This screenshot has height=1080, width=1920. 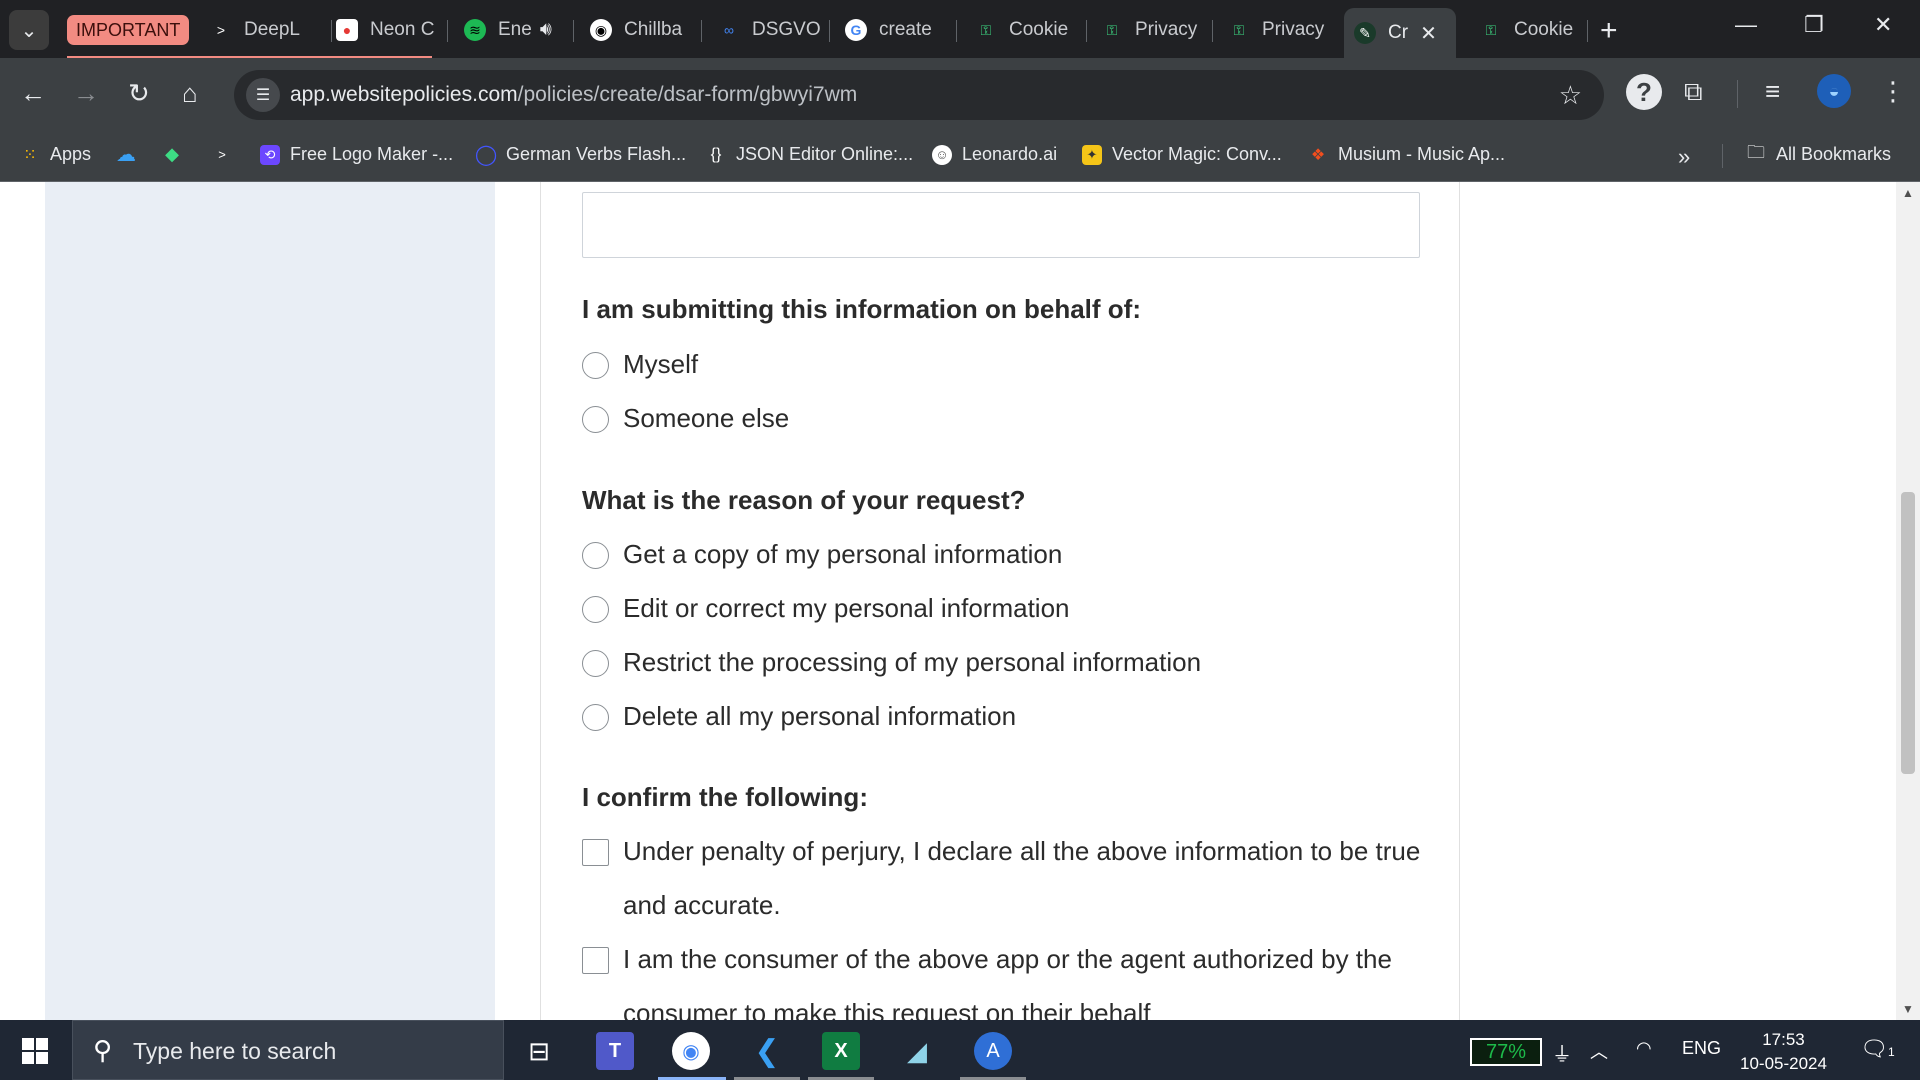 I want to click on vector-magic-icon: ✦, so click(x=1092, y=154).